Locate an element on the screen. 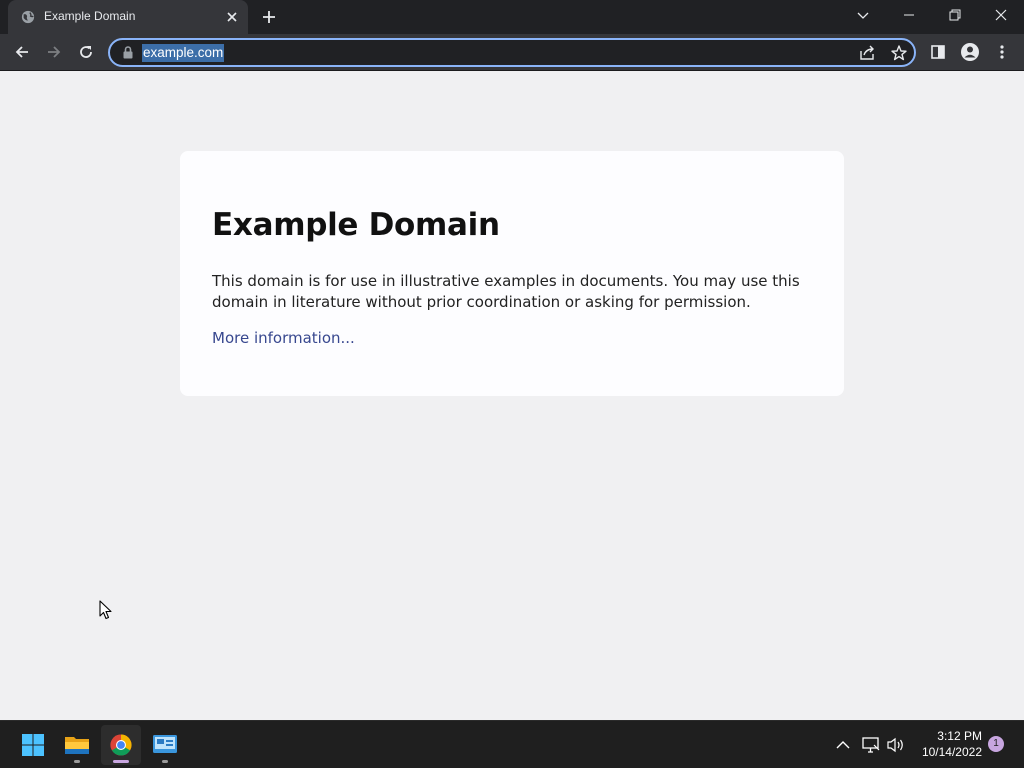  minimize-icon is located at coordinates (909, 15).